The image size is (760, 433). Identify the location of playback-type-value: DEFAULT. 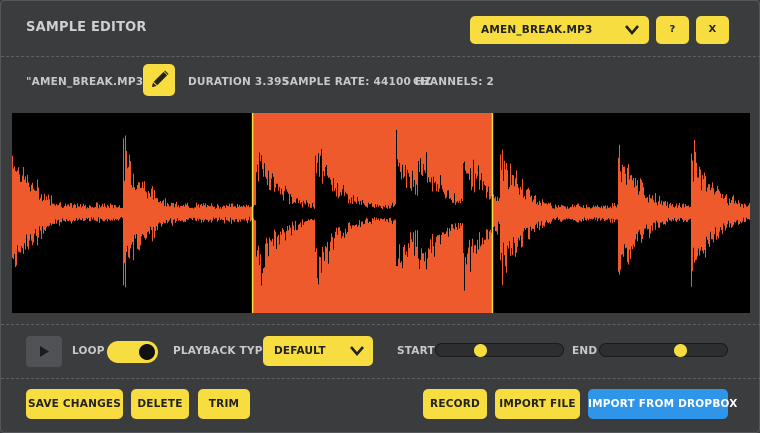
(300, 351).